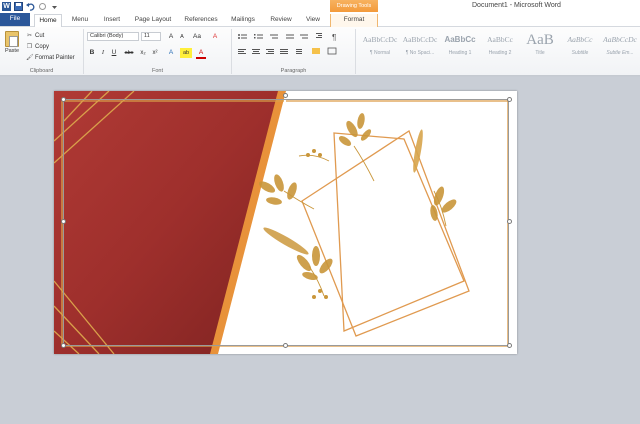 This screenshot has width=640, height=424. Describe the element at coordinates (129, 53) in the screenshot. I see `strikethrough-button: abc` at that location.